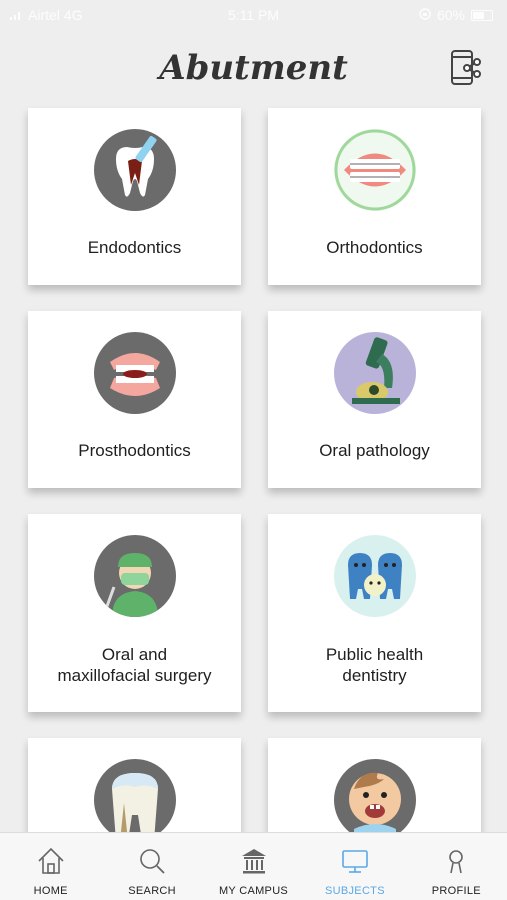 The image size is (507, 900). What do you see at coordinates (374, 576) in the screenshot?
I see `tooth-family-icon` at bounding box center [374, 576].